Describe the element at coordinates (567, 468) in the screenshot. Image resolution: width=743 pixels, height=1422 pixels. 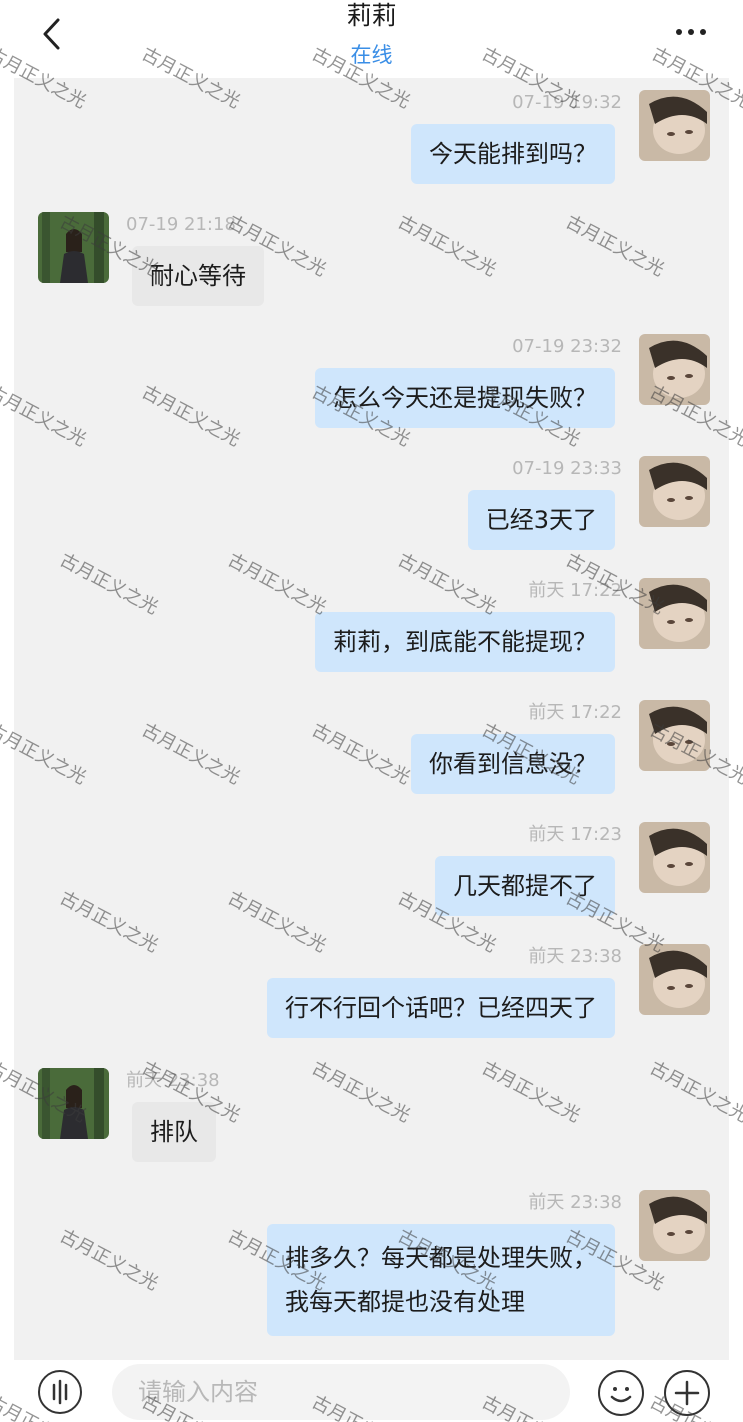
I see `message-timestamp: 07-19 23:33` at that location.